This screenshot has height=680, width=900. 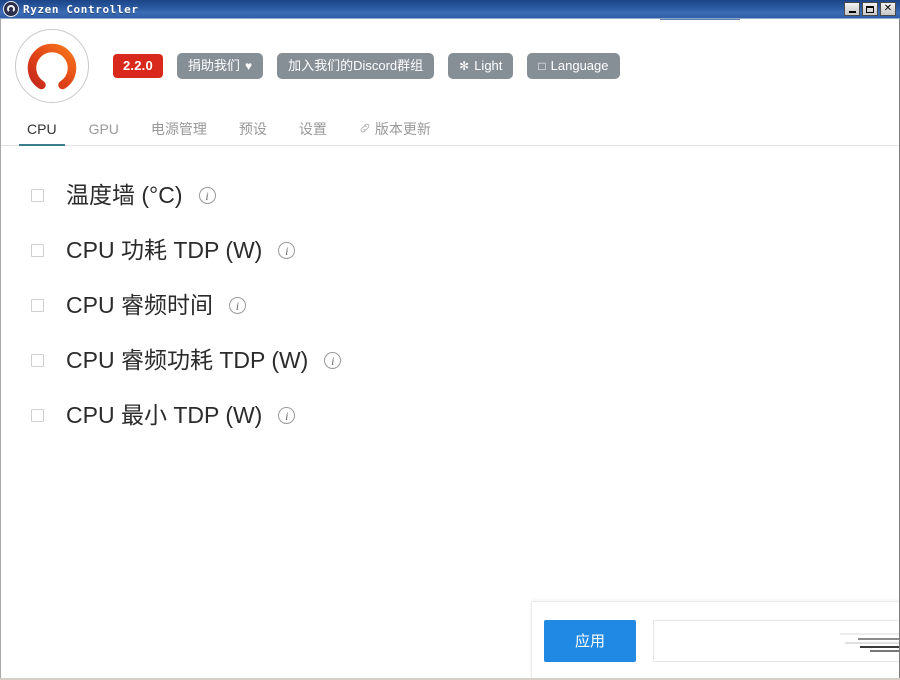 I want to click on option-cpu-boost-time: CPU 睿频时间 i, so click(x=465, y=305).